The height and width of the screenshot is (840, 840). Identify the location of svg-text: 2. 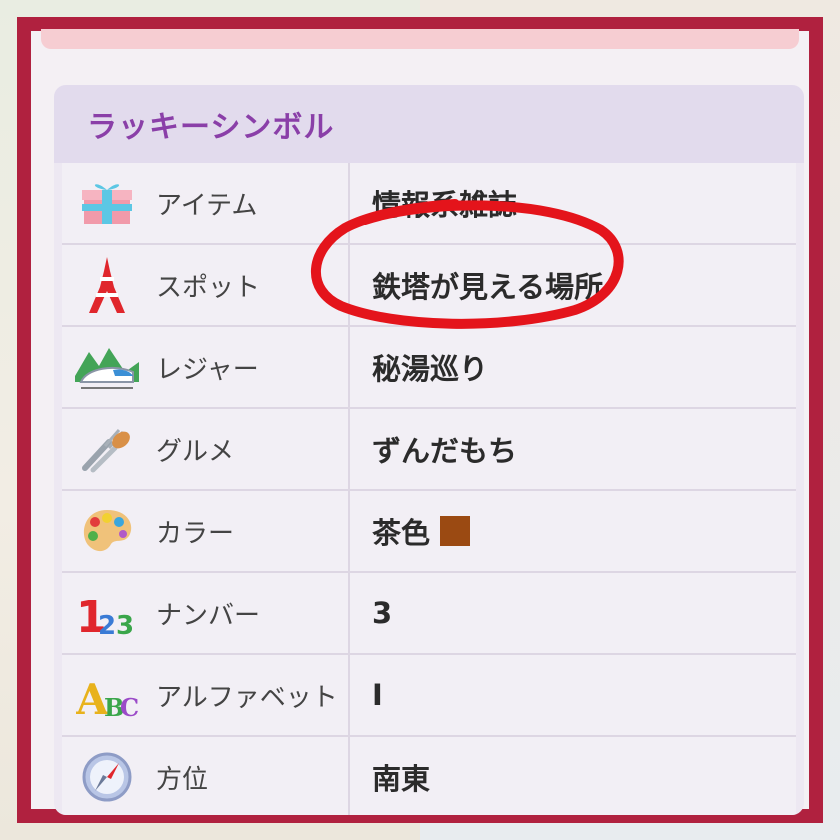
(107, 624).